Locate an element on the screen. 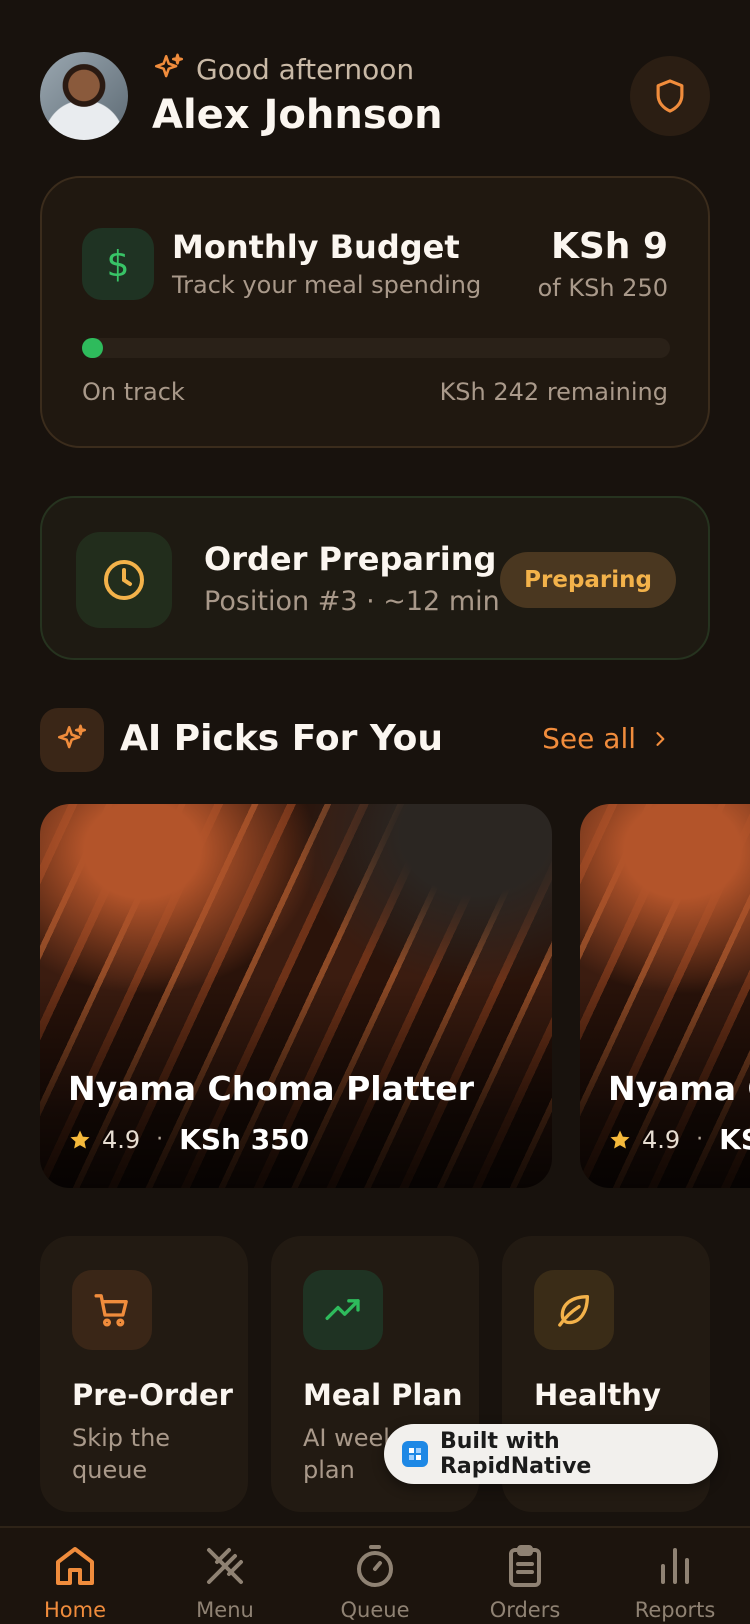 This screenshot has width=750, height=1624. dollar-icon: $ is located at coordinates (118, 264).